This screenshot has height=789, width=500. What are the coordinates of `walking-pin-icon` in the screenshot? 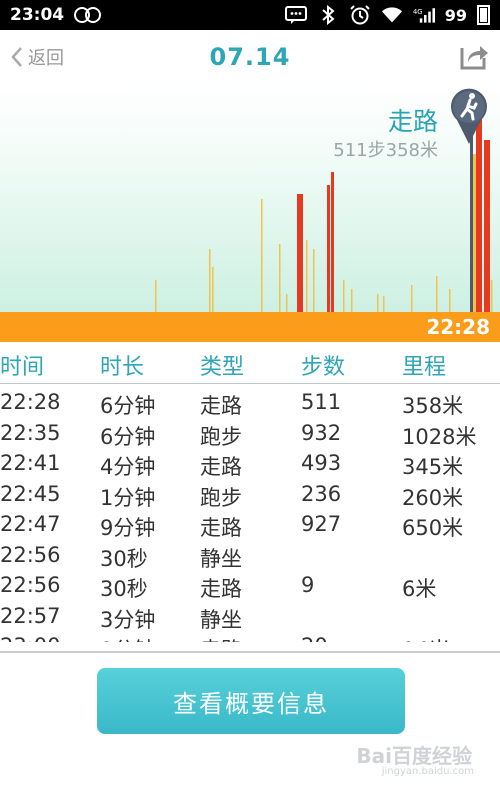 It's located at (469, 116).